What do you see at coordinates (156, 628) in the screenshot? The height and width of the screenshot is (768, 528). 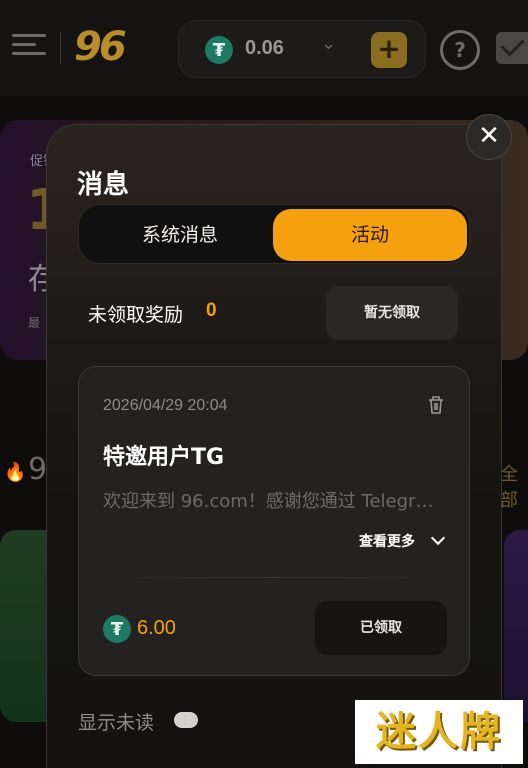 I see `reward-amount: 6.00` at bounding box center [156, 628].